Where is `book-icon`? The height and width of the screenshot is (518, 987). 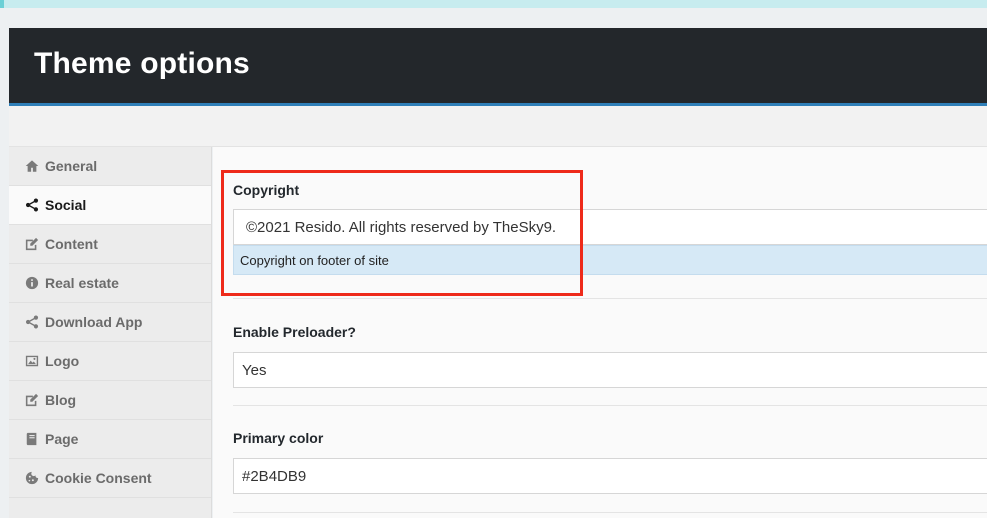
book-icon is located at coordinates (32, 439).